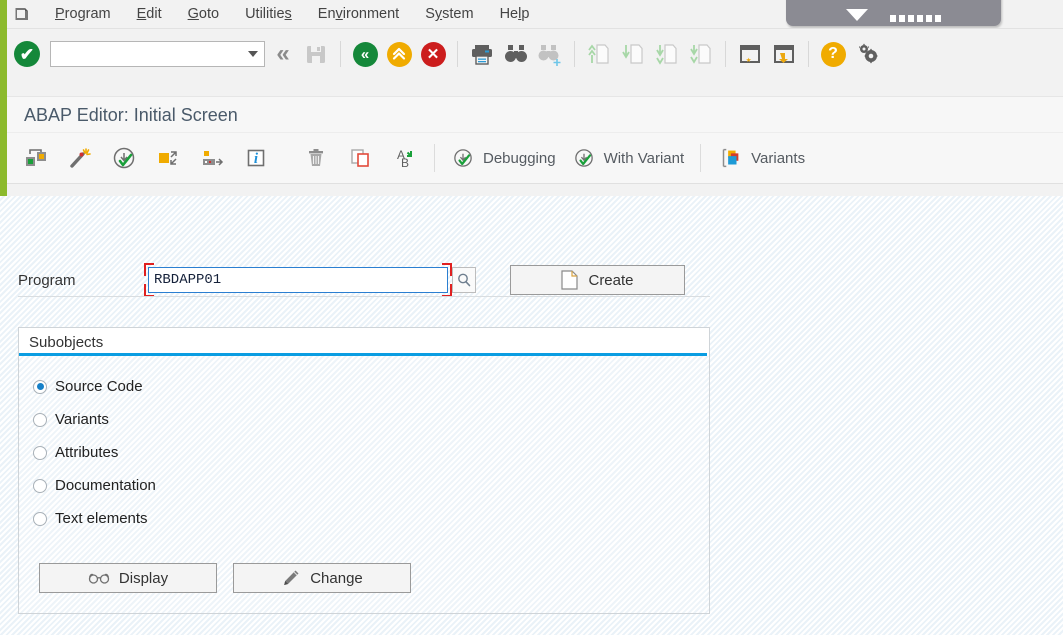 This screenshot has height=635, width=1063. I want to click on rename-icon: A B, so click(404, 159).